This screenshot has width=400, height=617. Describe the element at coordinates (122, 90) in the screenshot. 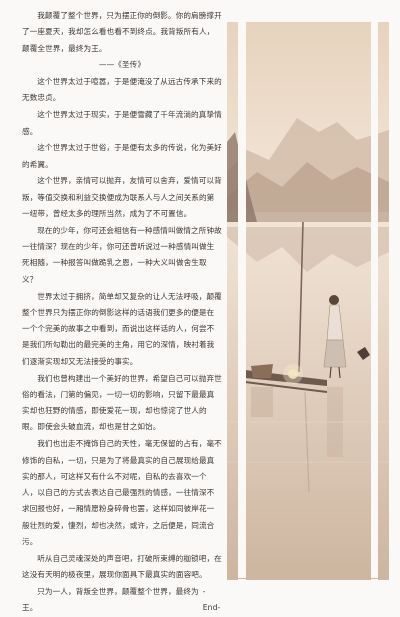

I see `paragraph: 这个世界太过于喧嚣，于是便淹没了从远古传承下来的无数忠贞。` at that location.